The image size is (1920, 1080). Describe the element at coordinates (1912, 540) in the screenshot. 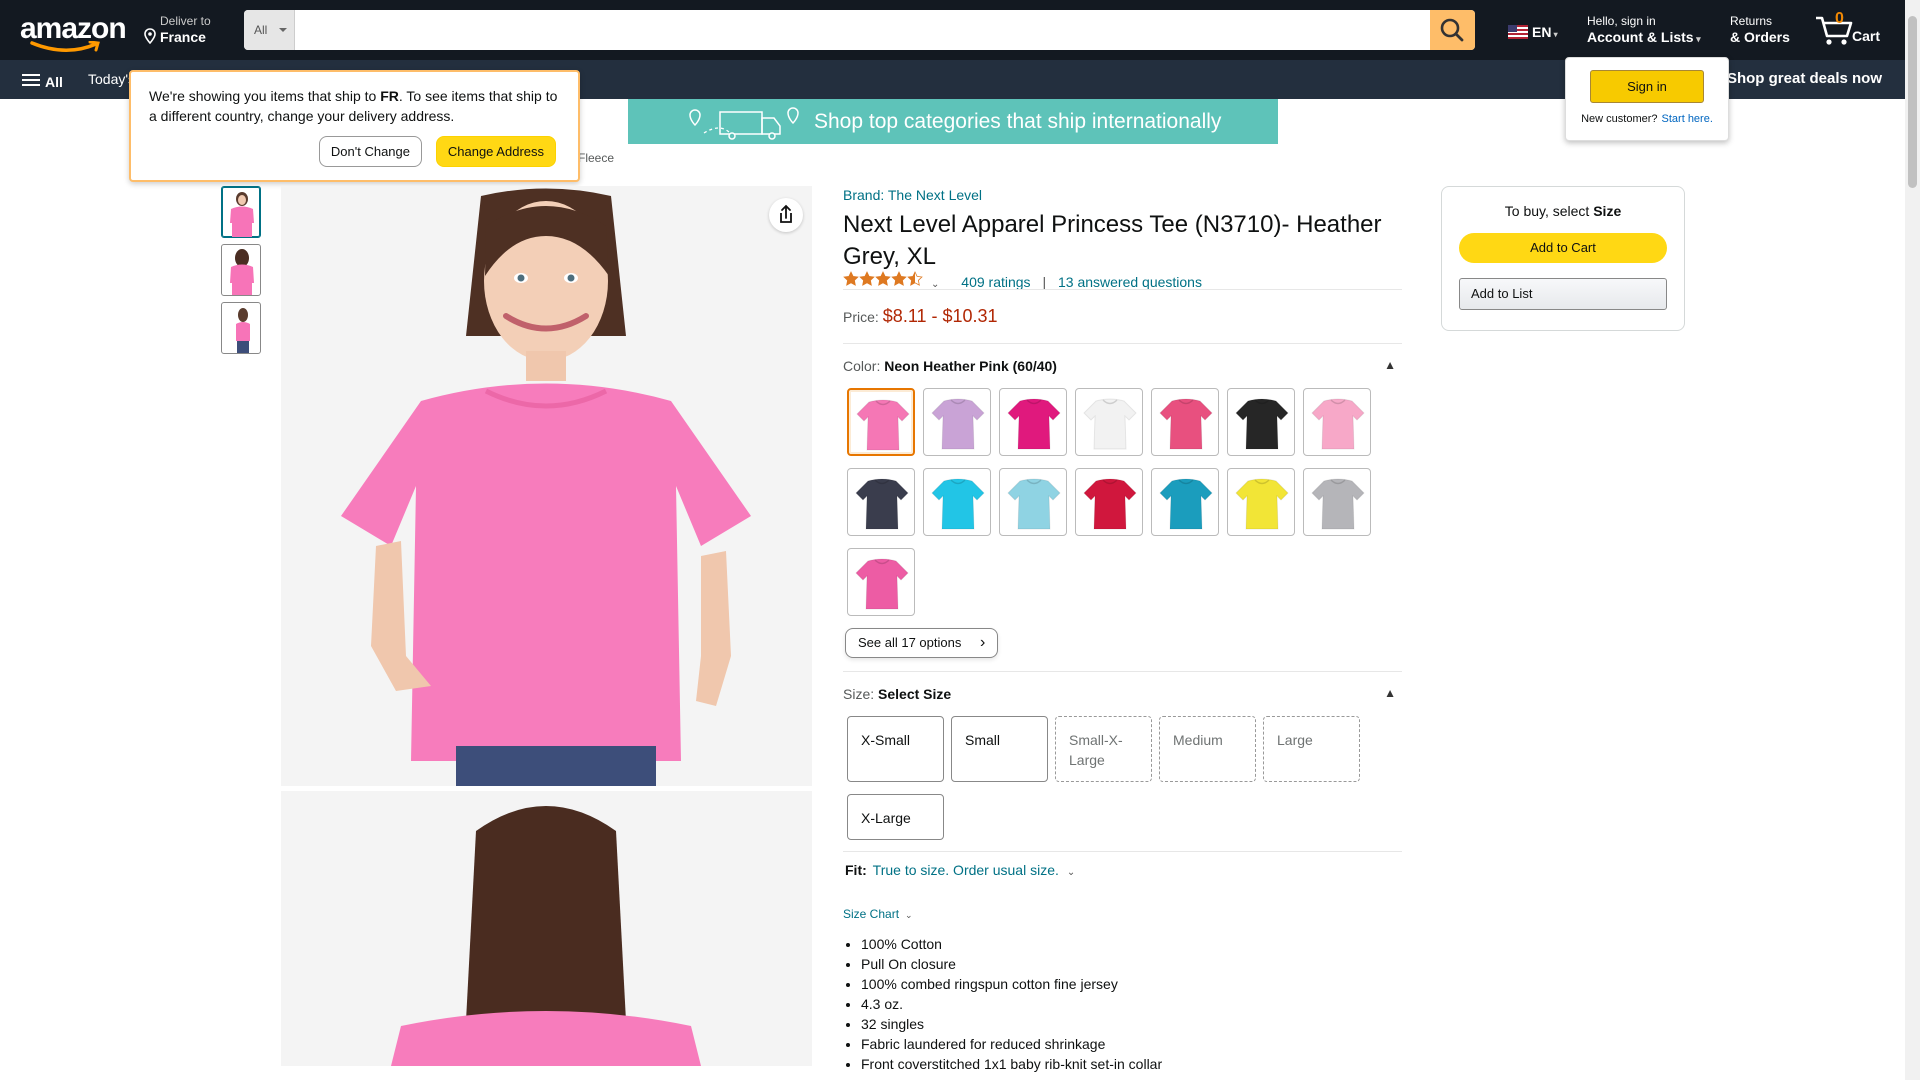

I see `scrollbar` at that location.